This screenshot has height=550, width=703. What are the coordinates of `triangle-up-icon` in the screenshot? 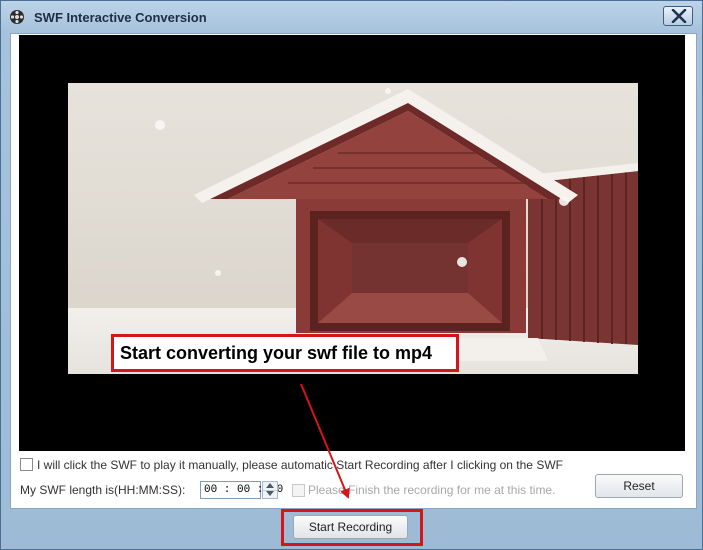 It's located at (270, 485).